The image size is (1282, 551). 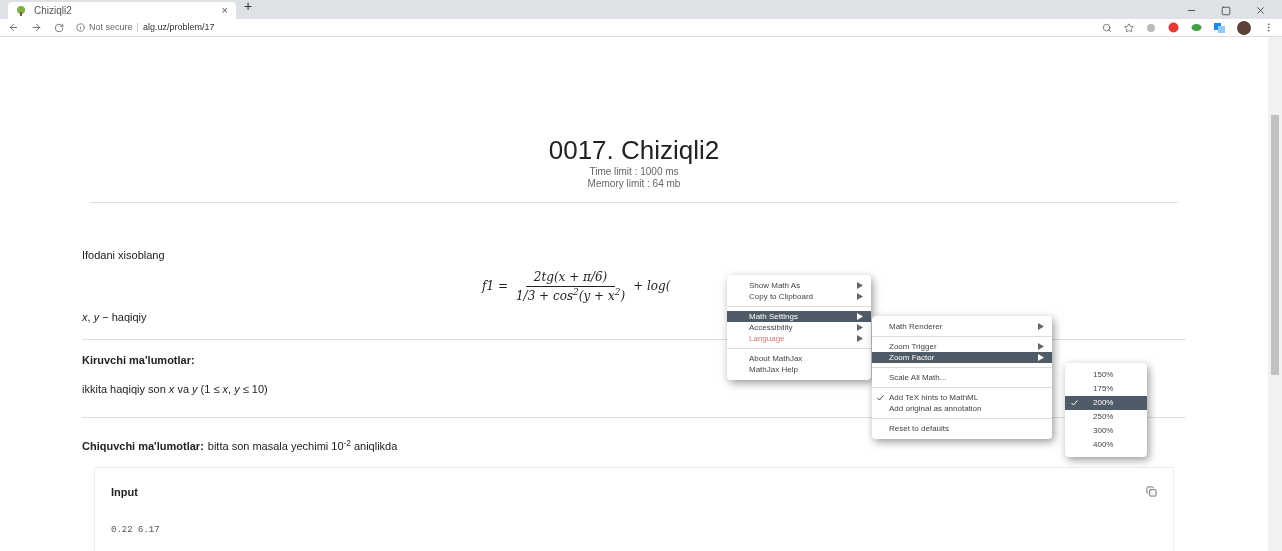 I want to click on menu-item: 250%, so click(x=1106, y=417).